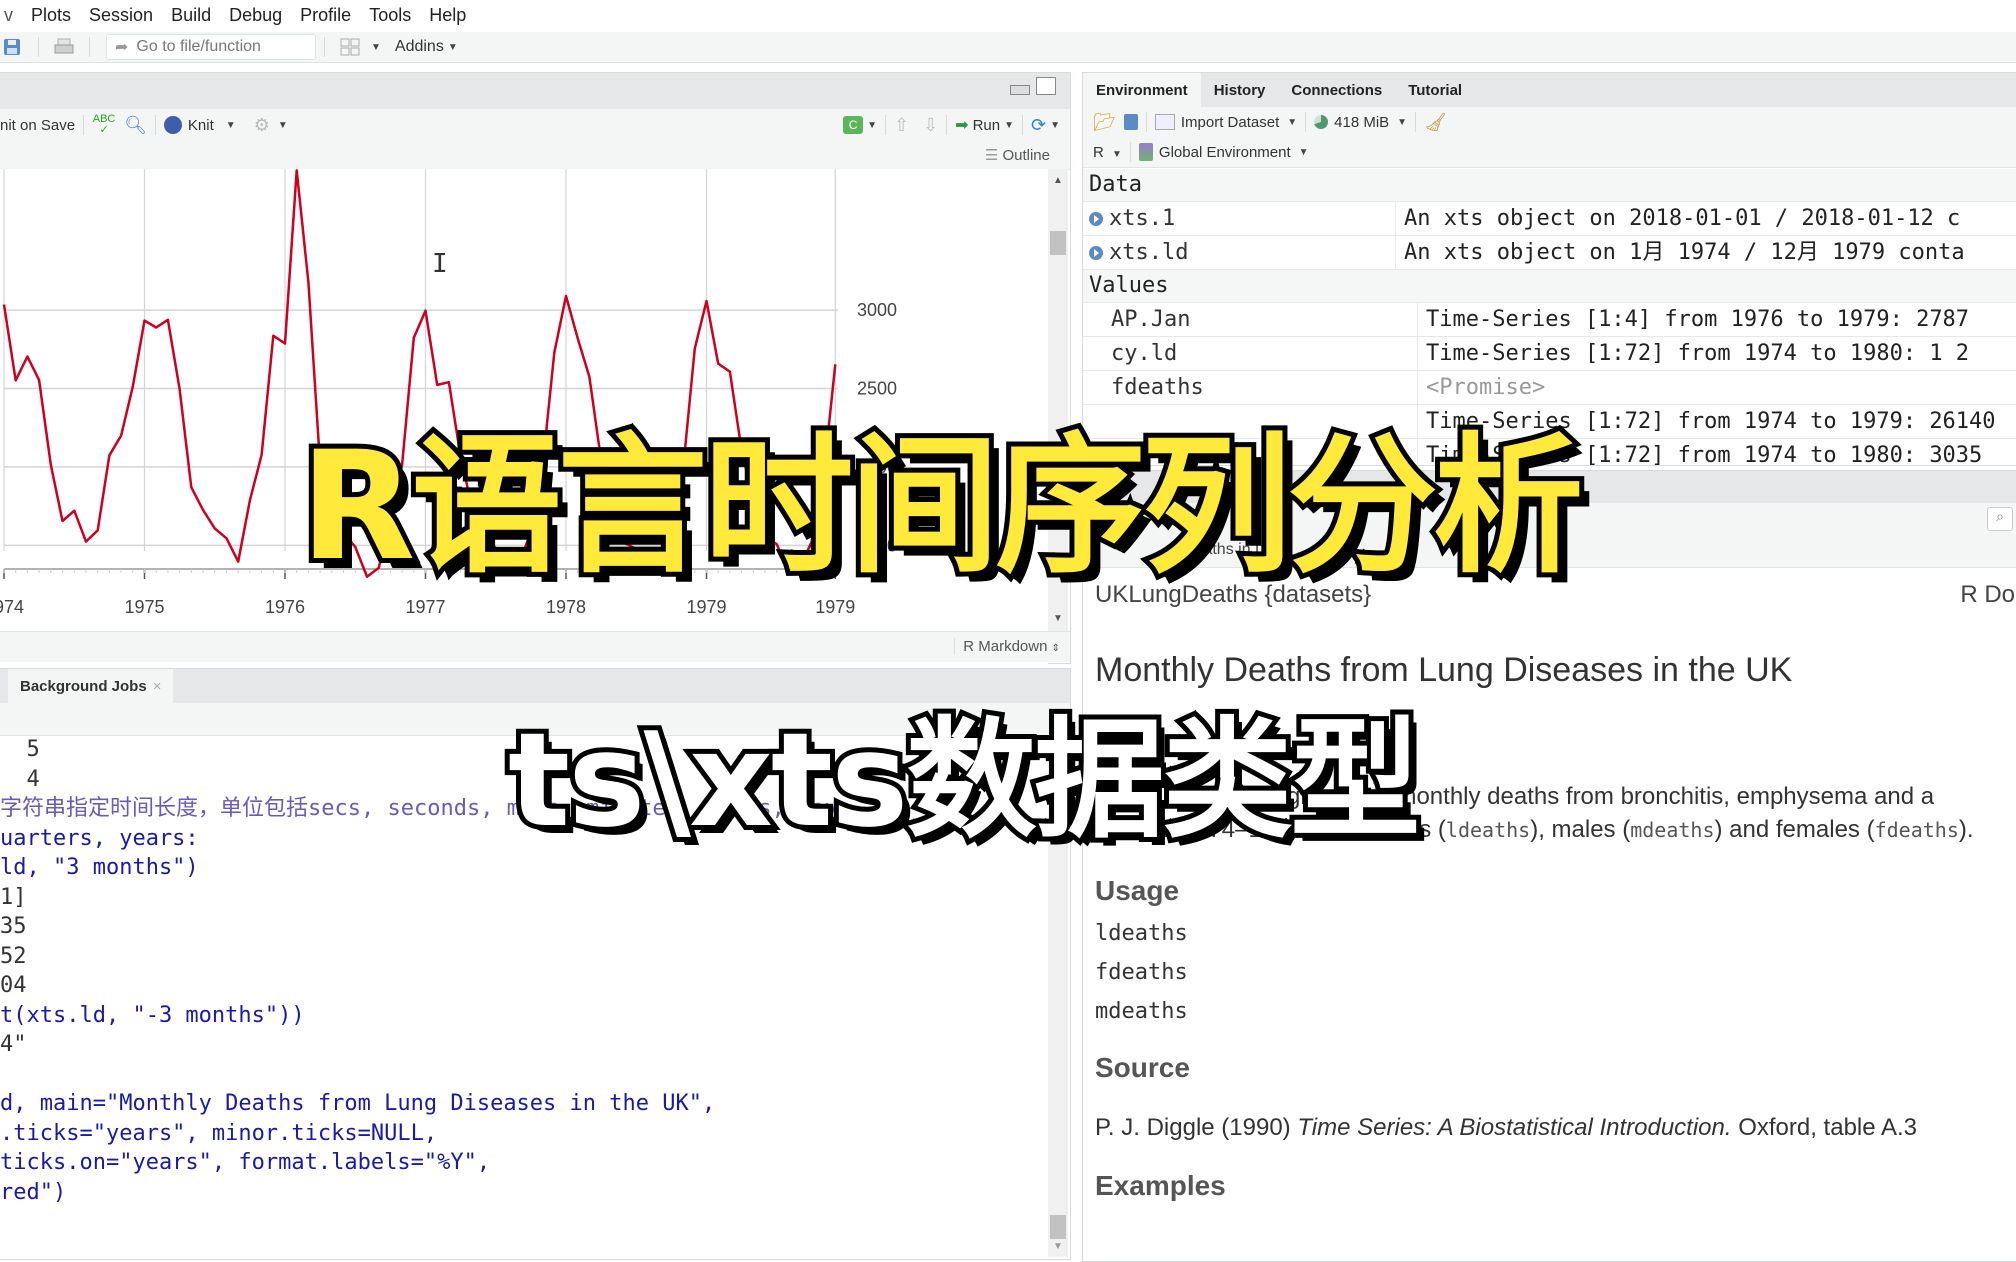 The height and width of the screenshot is (1262, 2016). I want to click on menu-item-tools: Tools, so click(390, 15).